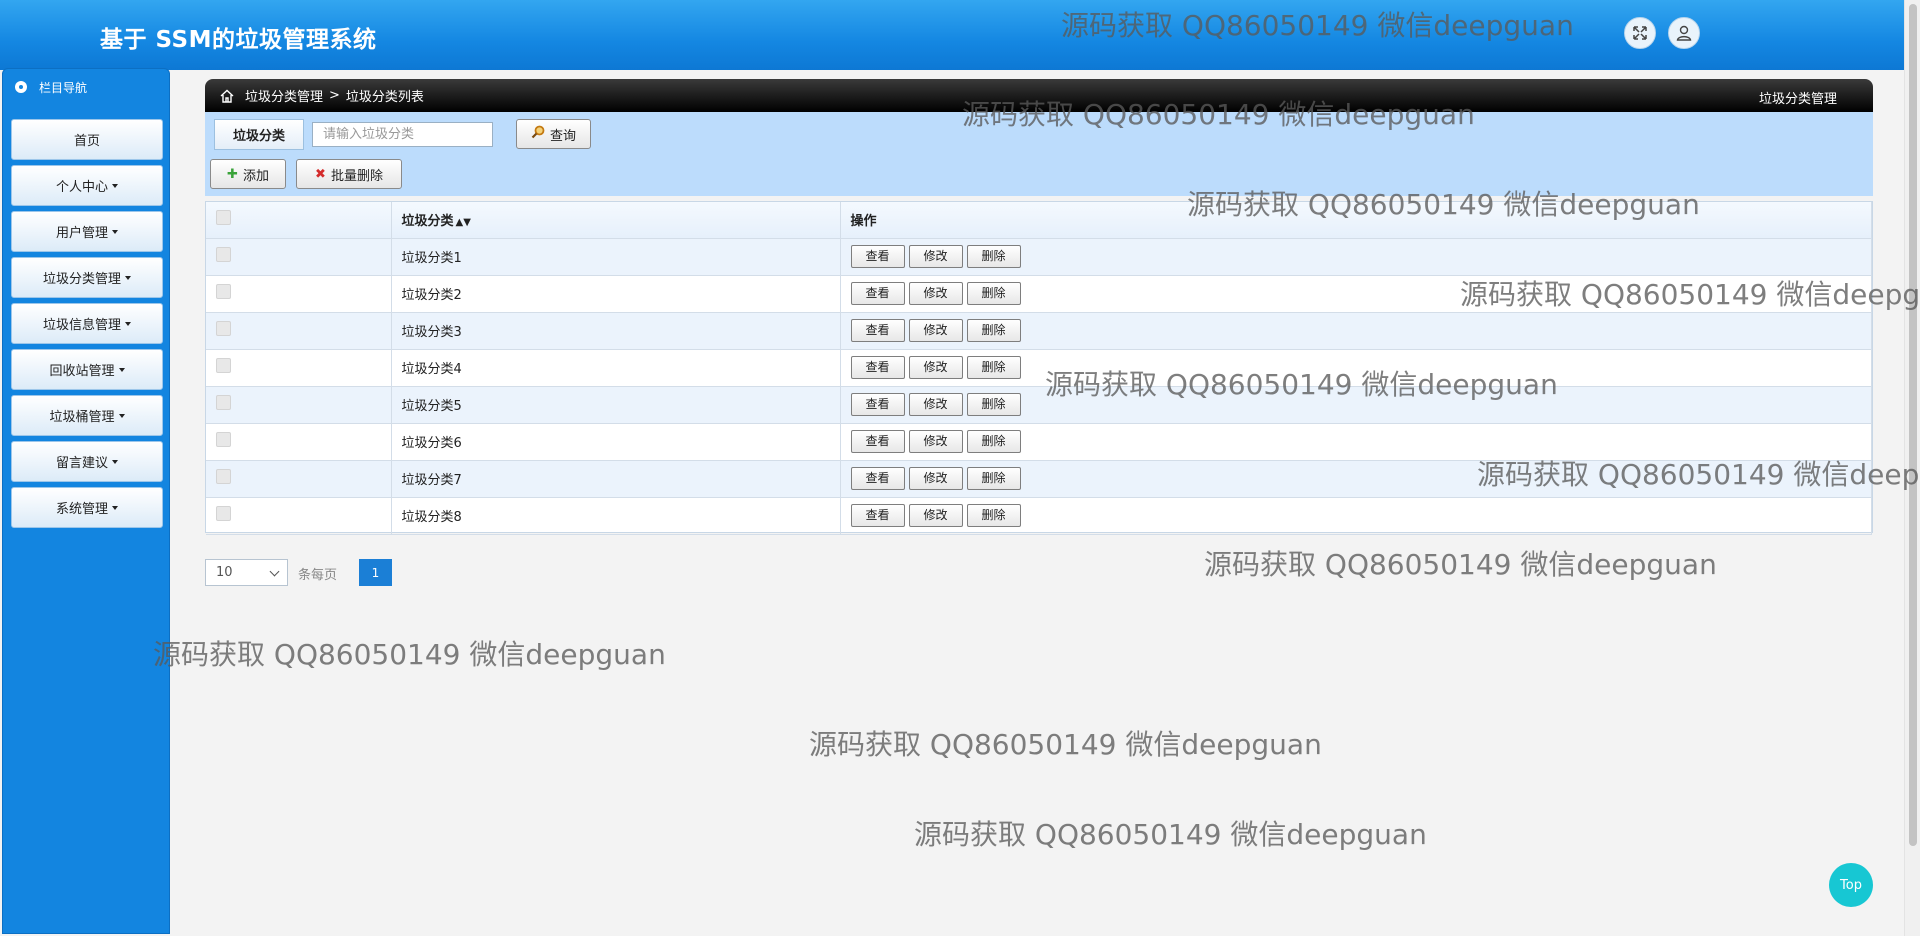 The height and width of the screenshot is (936, 1920). I want to click on sidebar-item-category-management: 垃圾分类管理, so click(87, 277).